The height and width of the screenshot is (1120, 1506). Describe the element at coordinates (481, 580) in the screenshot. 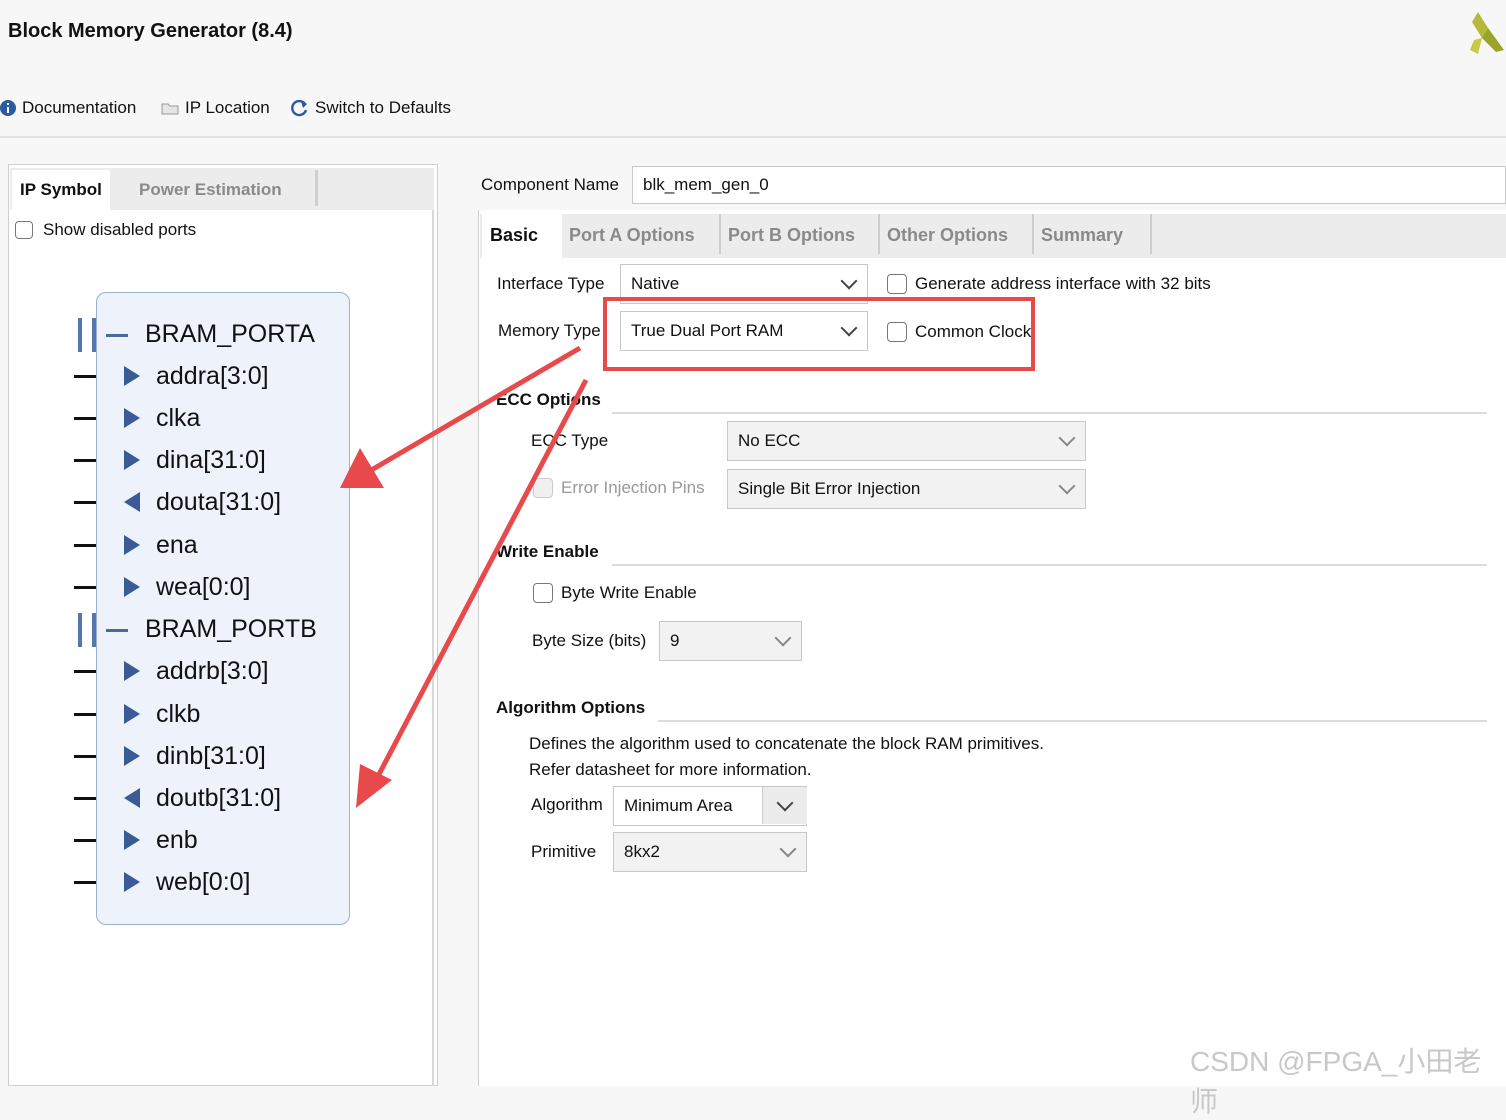

I see `annotation-arrow-line` at that location.